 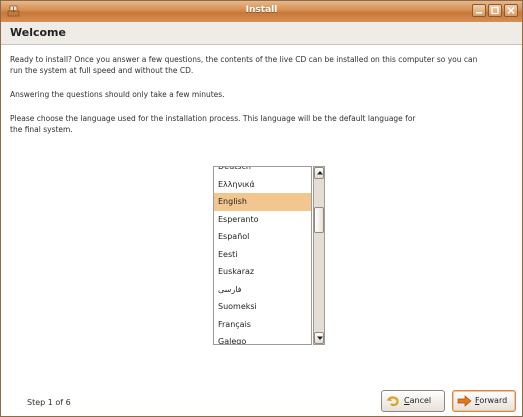 I want to click on scroll-thumb, so click(x=319, y=220).